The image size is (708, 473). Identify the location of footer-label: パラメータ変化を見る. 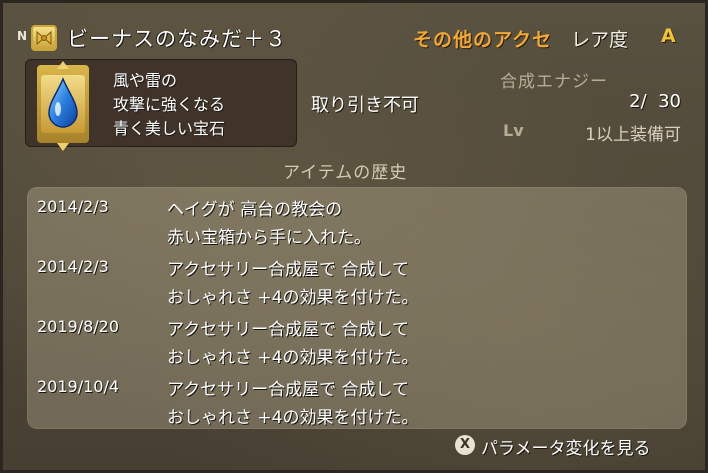
(566, 449).